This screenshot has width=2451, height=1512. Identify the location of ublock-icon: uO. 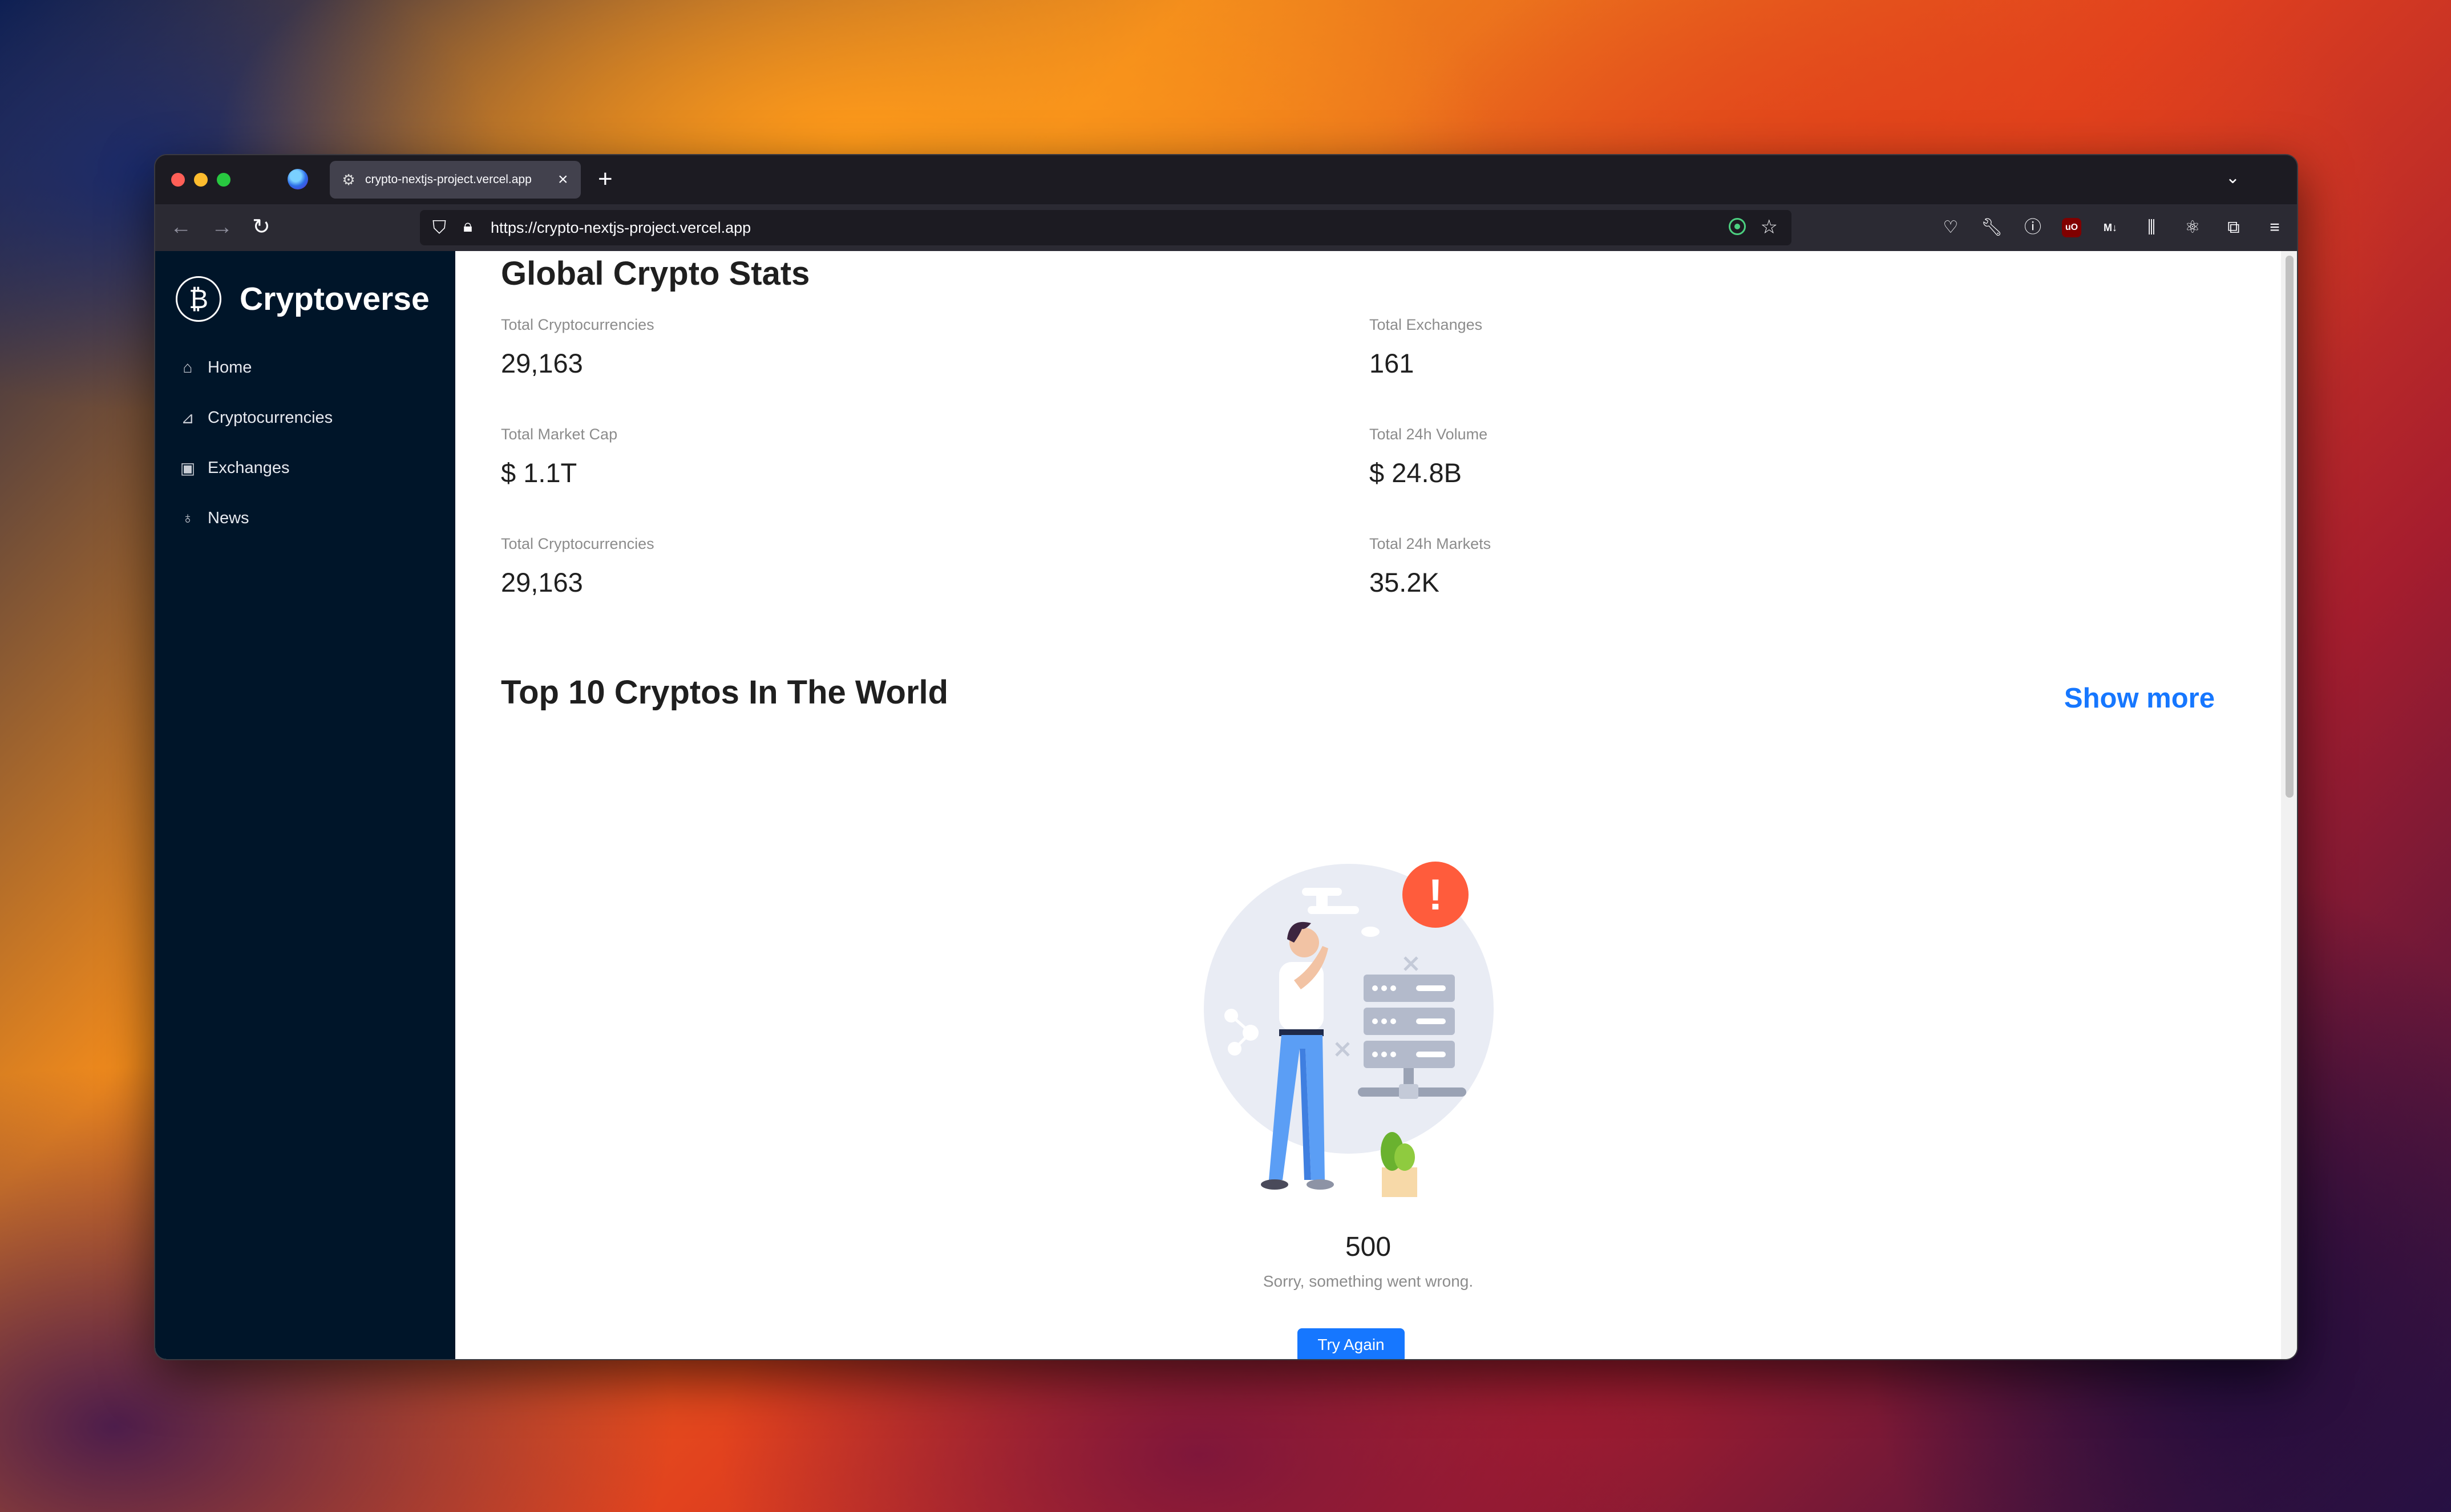
(2071, 227).